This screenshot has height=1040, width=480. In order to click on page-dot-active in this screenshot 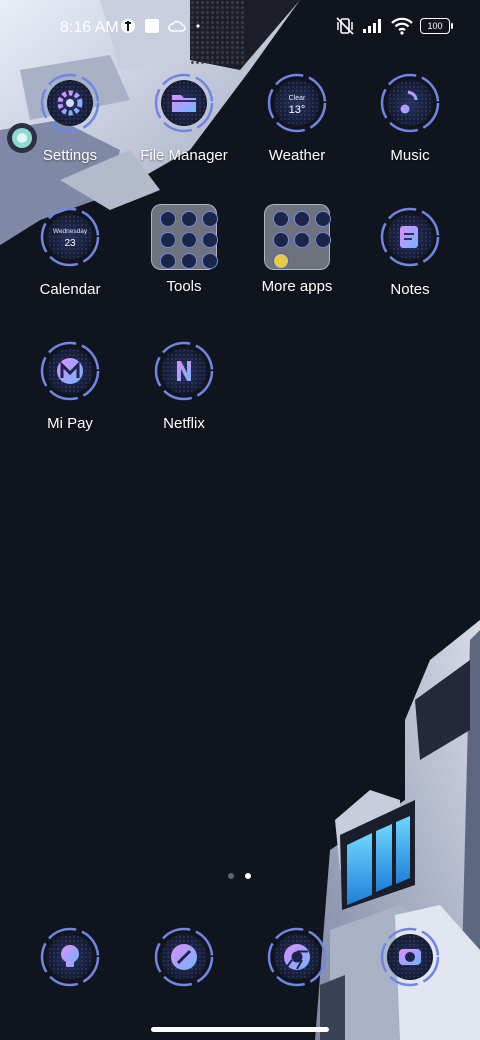, I will do `click(248, 876)`.